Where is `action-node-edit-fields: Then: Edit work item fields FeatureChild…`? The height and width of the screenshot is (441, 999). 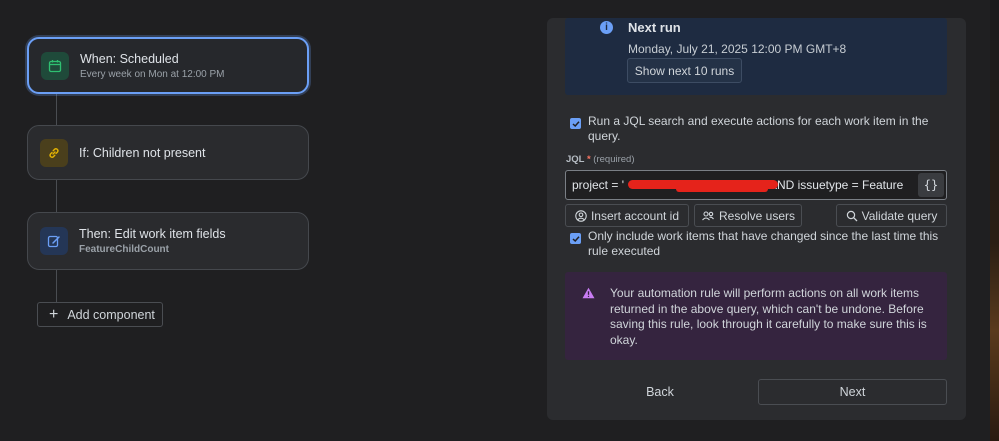 action-node-edit-fields: Then: Edit work item fields FeatureChild… is located at coordinates (168, 241).